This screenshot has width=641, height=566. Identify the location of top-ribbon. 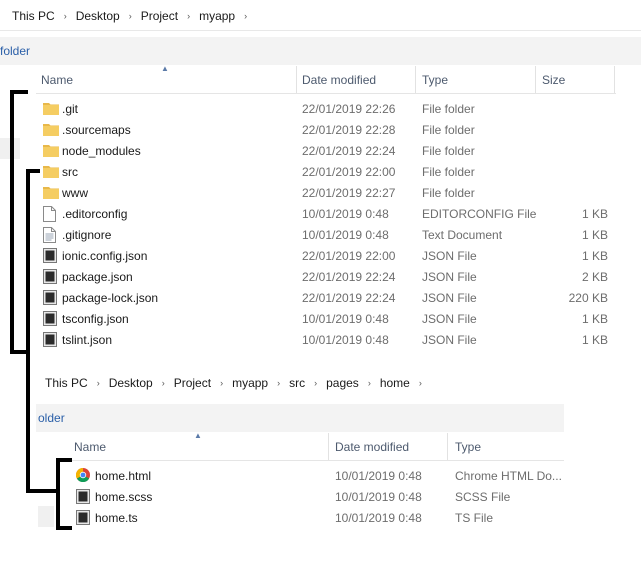
(320, 51).